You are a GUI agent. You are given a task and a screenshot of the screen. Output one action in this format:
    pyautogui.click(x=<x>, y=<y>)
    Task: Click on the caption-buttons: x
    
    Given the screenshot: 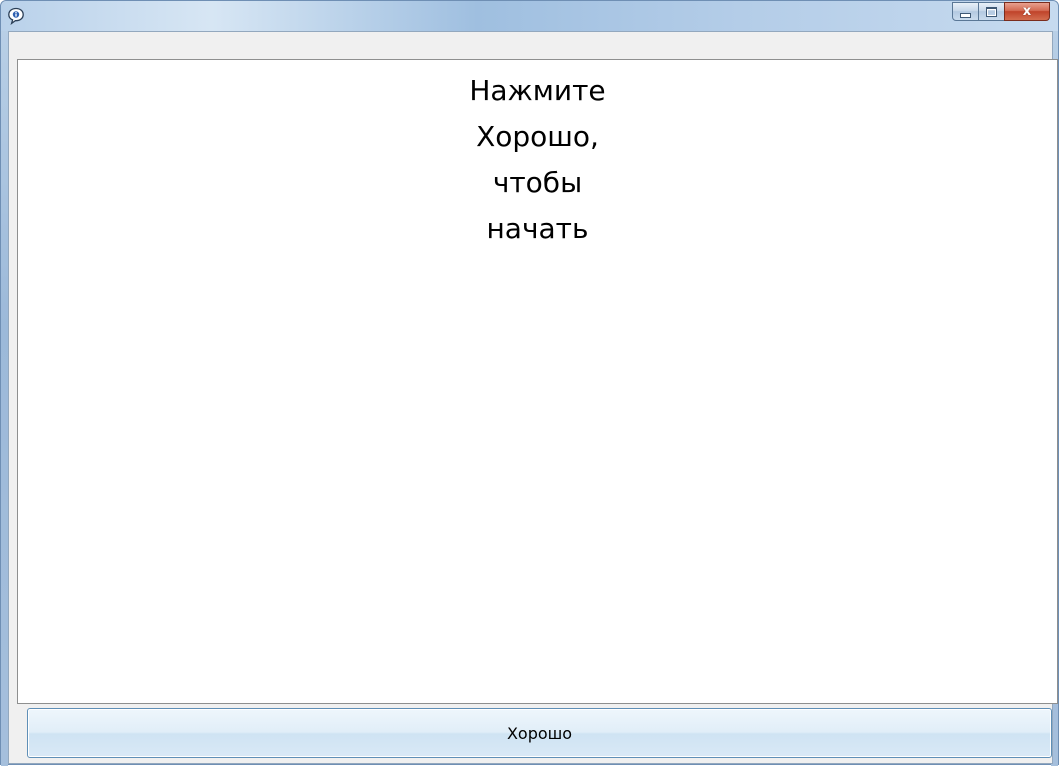 What is the action you would take?
    pyautogui.click(x=1001, y=11)
    